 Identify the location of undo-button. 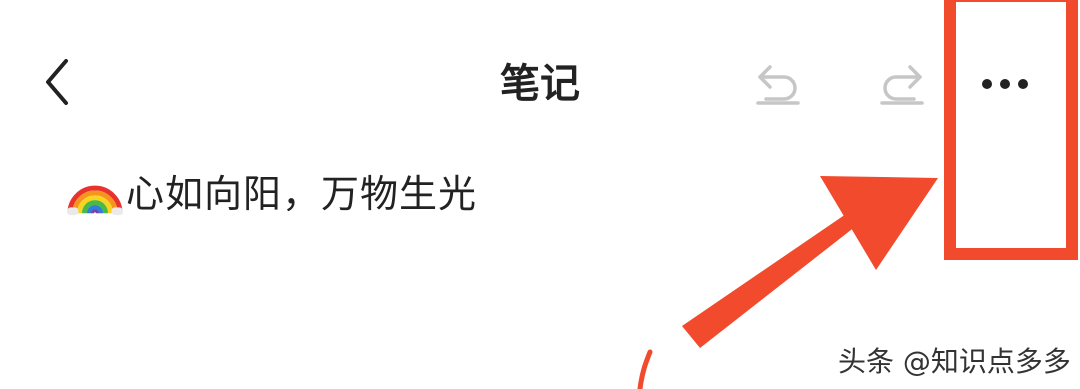
(778, 84).